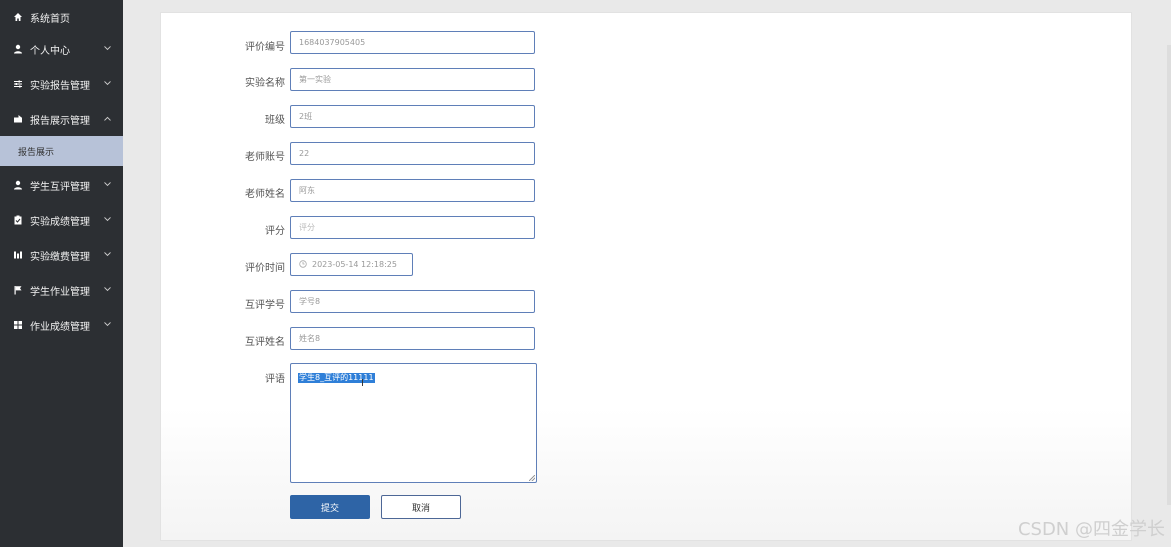 The image size is (1171, 547). Describe the element at coordinates (60, 327) in the screenshot. I see `sidebar-item-label: 作业成绩管理` at that location.